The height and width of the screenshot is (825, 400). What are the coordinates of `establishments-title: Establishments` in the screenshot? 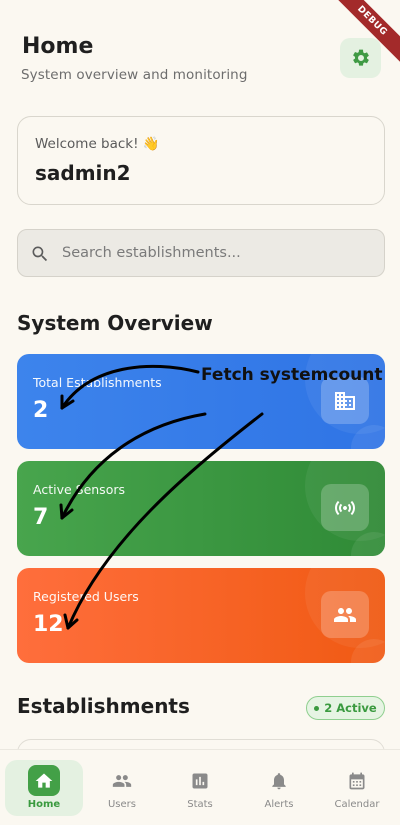 It's located at (103, 706).